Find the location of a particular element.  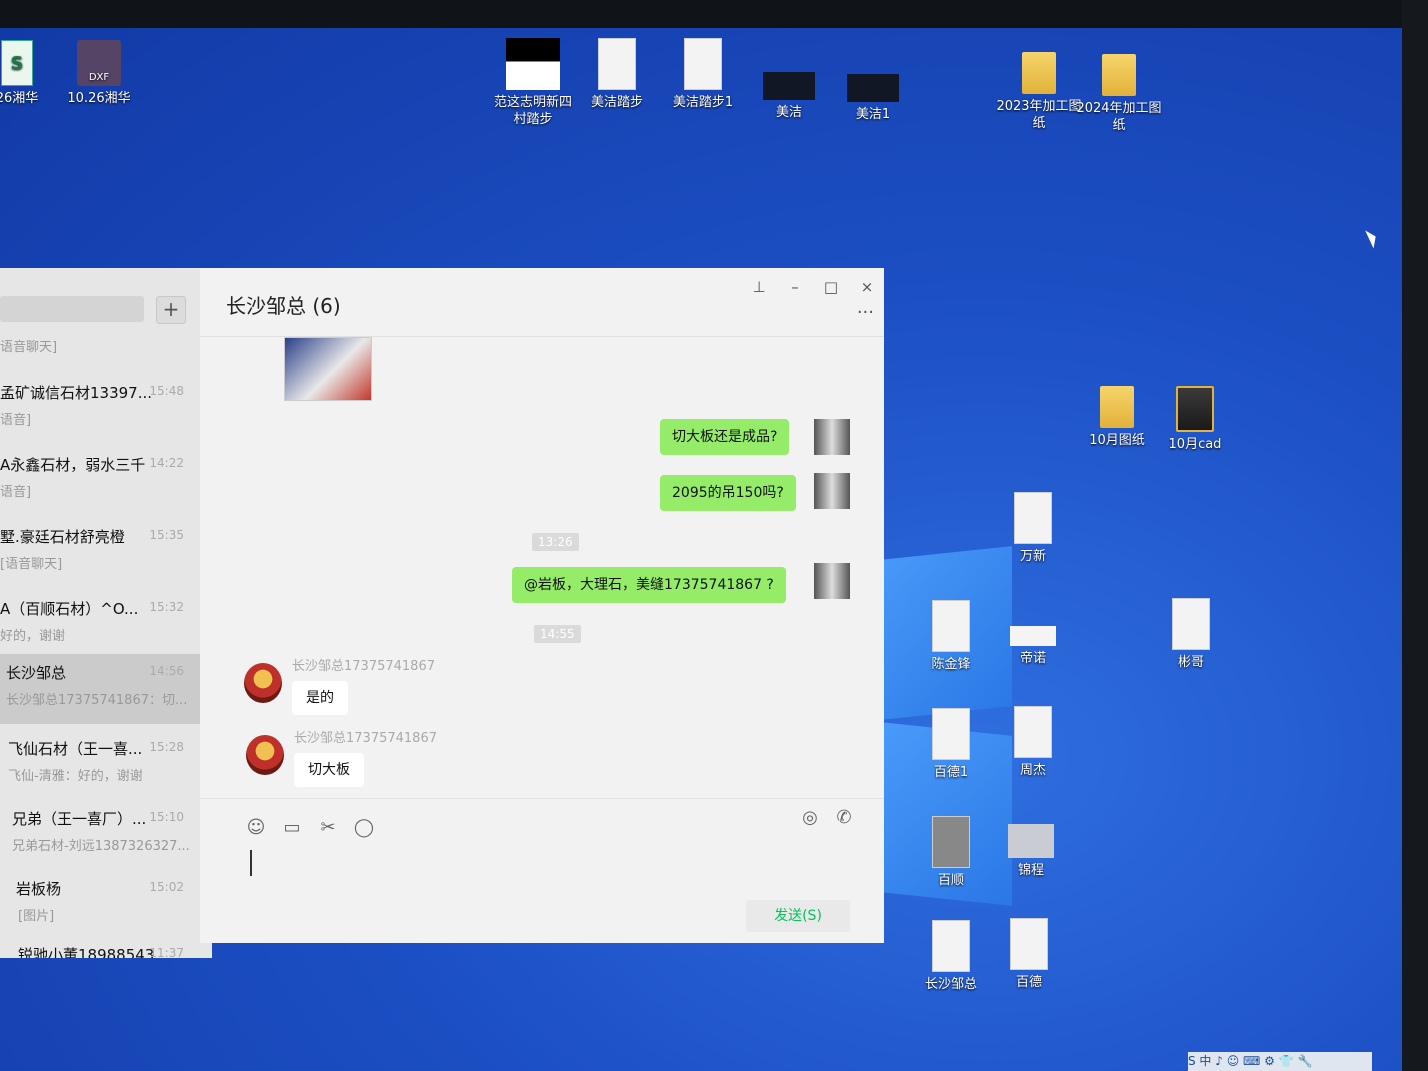

desktop-icon-image: 百德1 is located at coordinates (951, 744).